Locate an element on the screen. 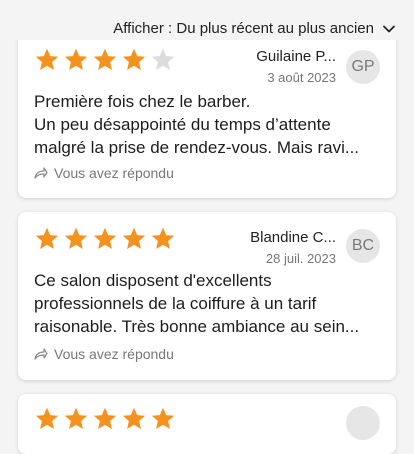 The image size is (414, 454). review-text-line: Ce salon disposent d'excellents is located at coordinates (153, 280).